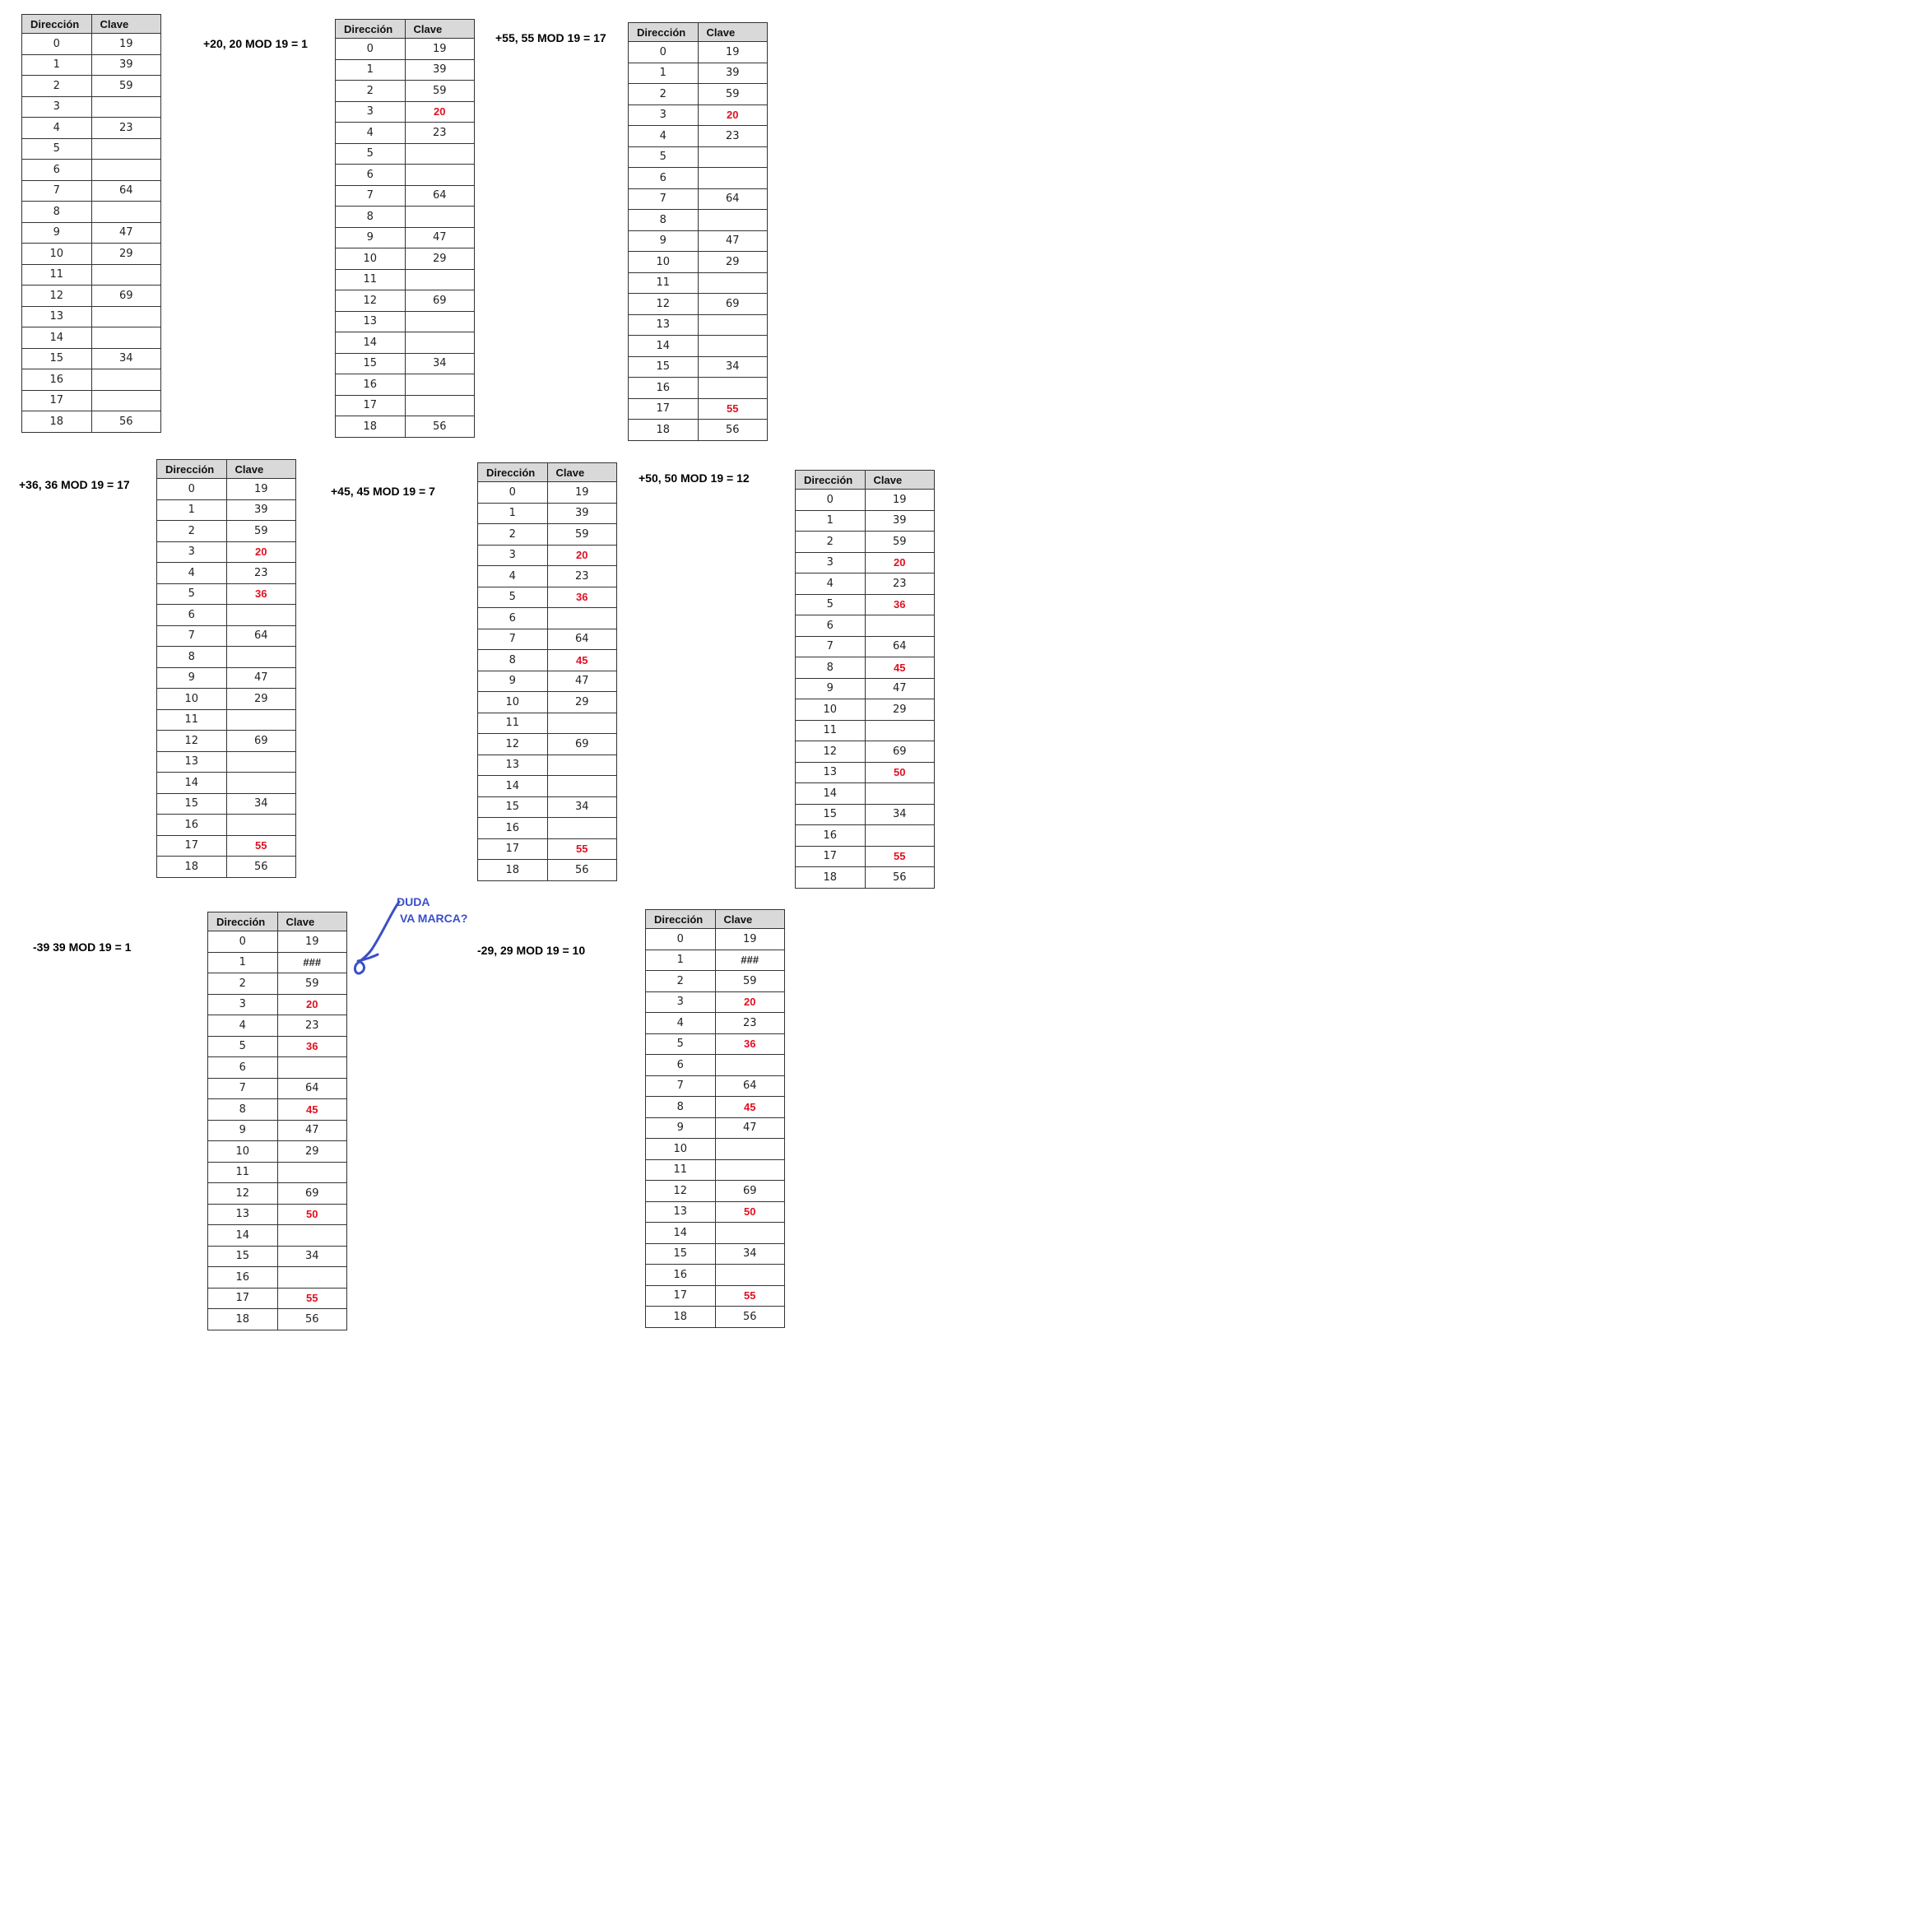 The width and height of the screenshot is (1932, 1927). Describe the element at coordinates (715, 960) in the screenshot. I see `table-row: 1 ###` at that location.